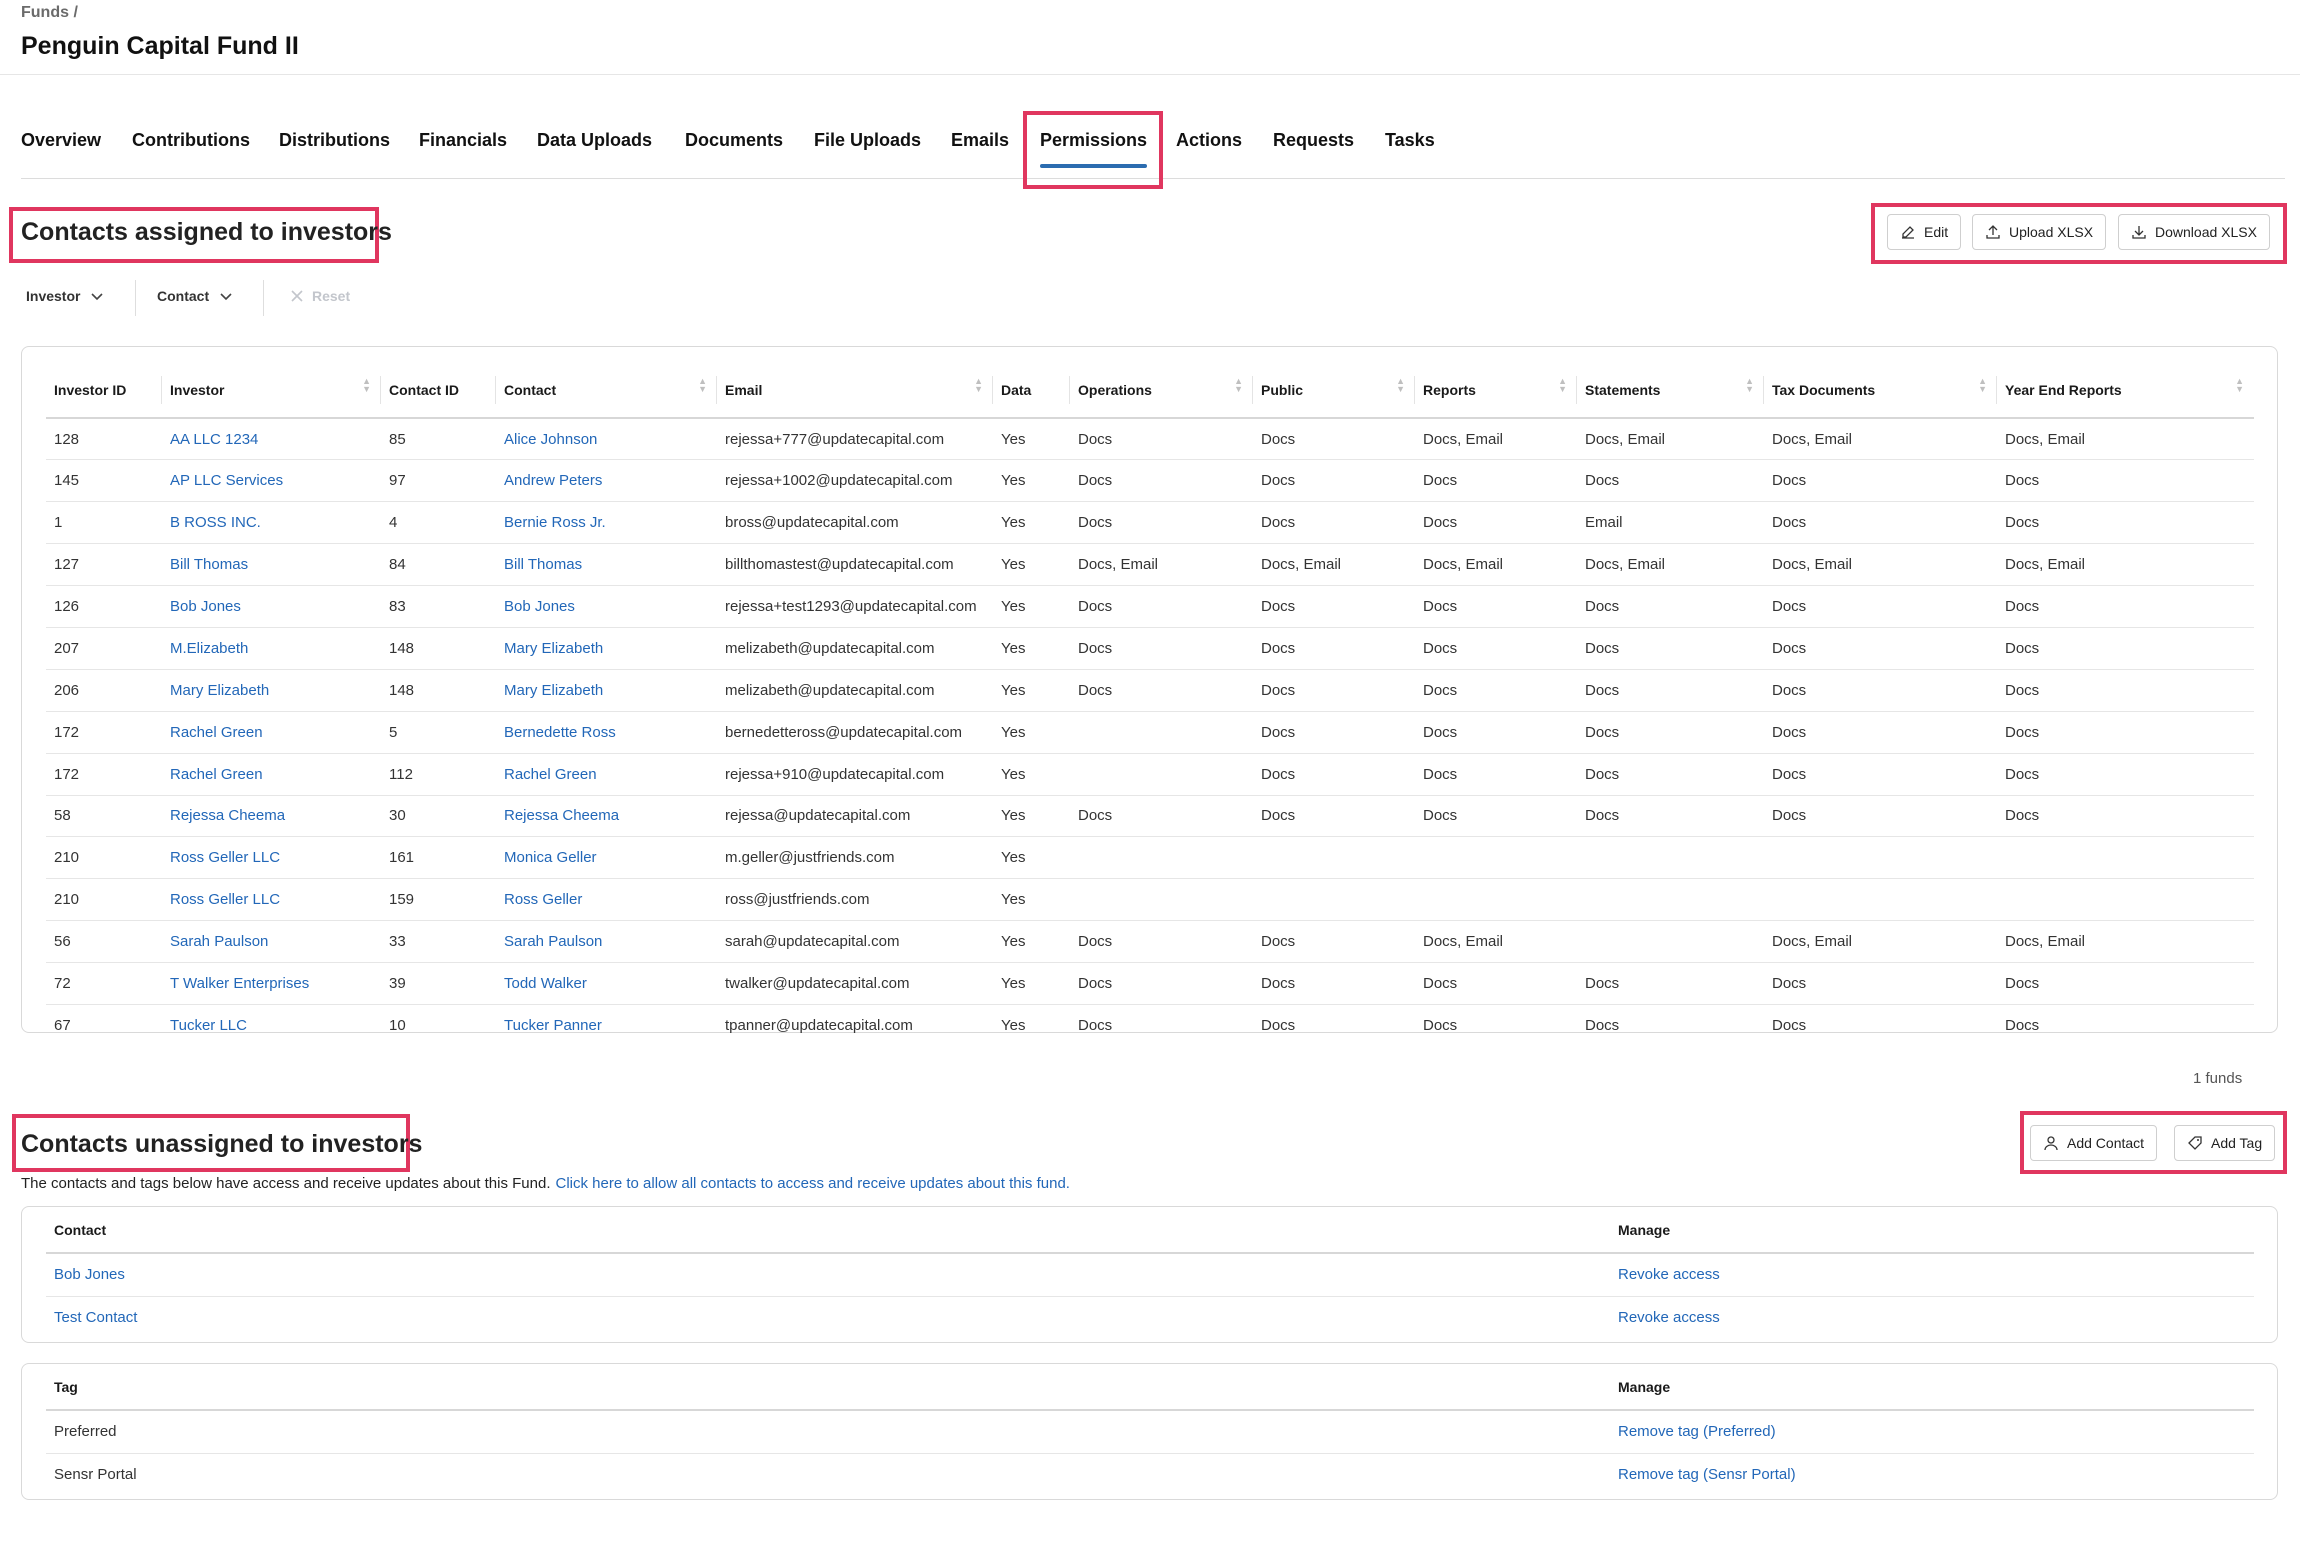  I want to click on cell-reports: Docs, so click(1496, 984).